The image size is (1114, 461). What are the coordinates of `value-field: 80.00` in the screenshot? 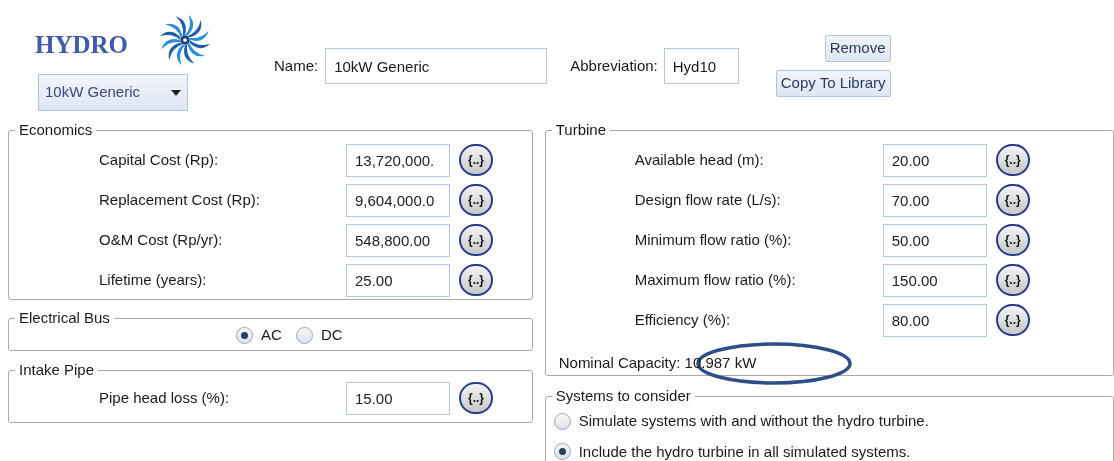 It's located at (934, 320).